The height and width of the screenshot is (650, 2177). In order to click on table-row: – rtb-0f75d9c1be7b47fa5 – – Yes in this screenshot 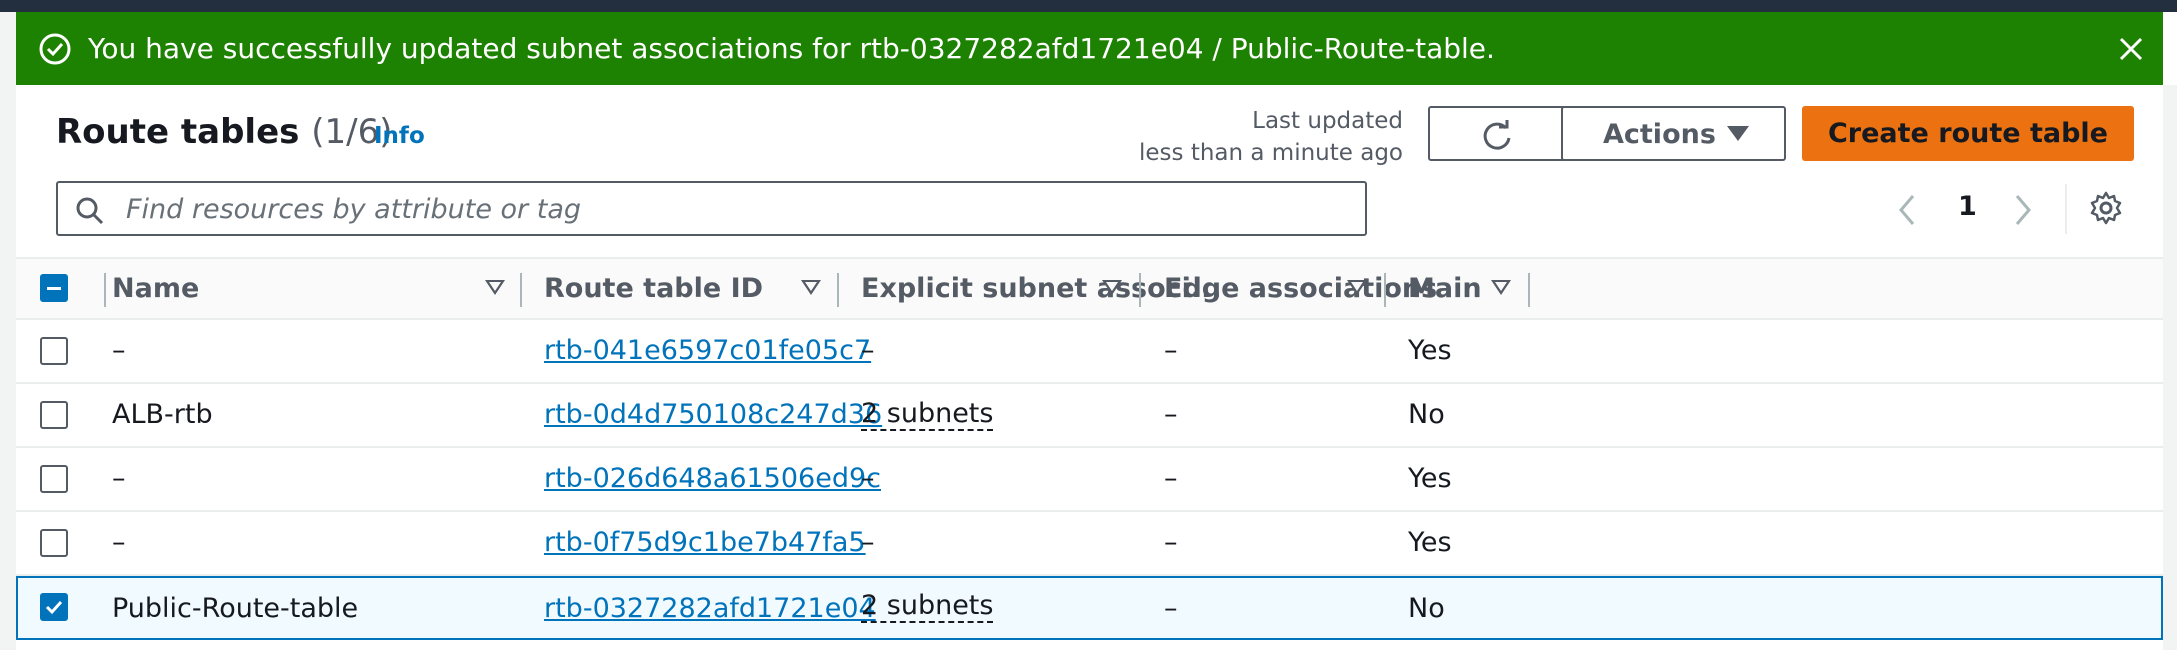, I will do `click(1089, 544)`.